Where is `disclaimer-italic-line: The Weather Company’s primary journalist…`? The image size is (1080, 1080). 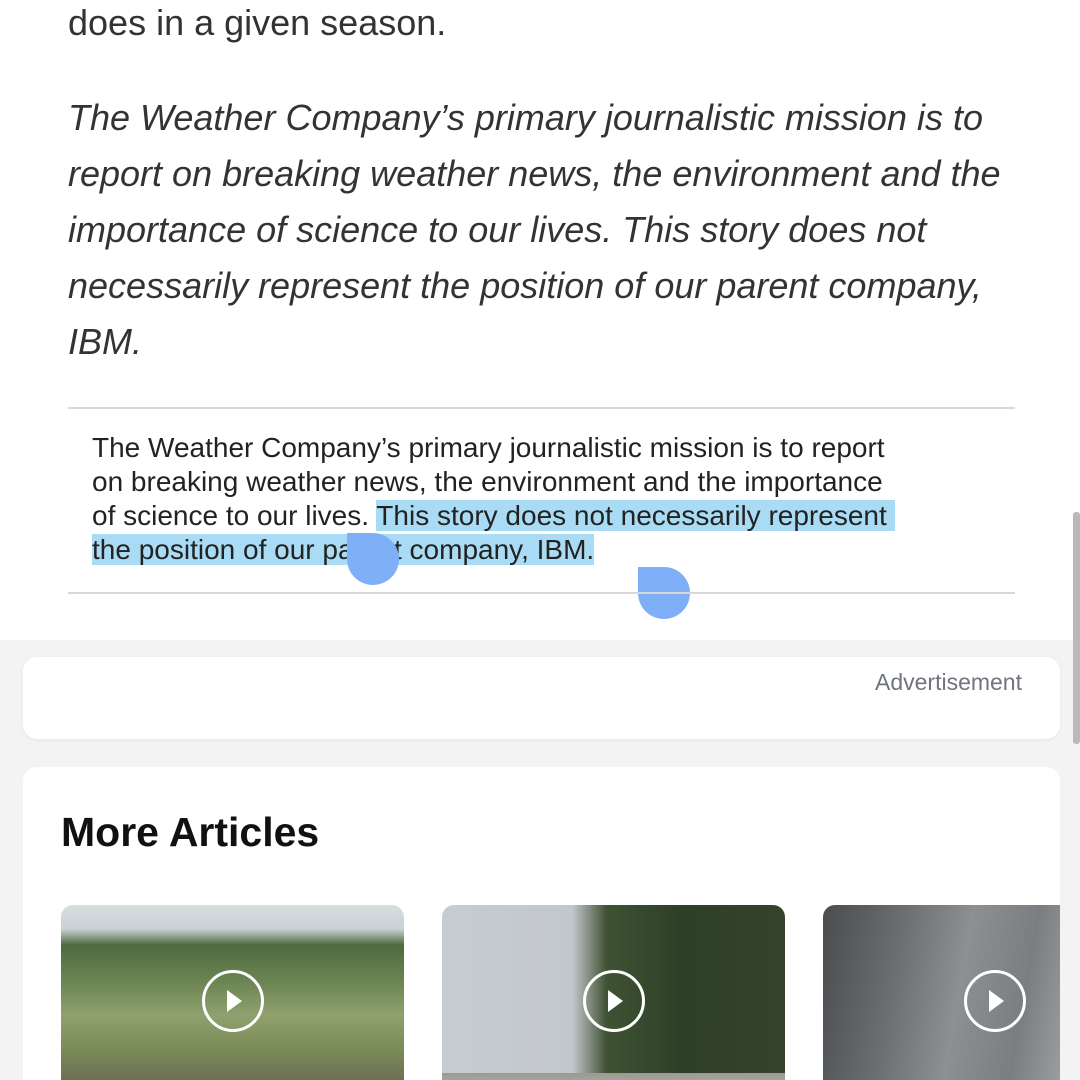
disclaimer-italic-line: The Weather Company’s primary journalist… is located at coordinates (525, 117).